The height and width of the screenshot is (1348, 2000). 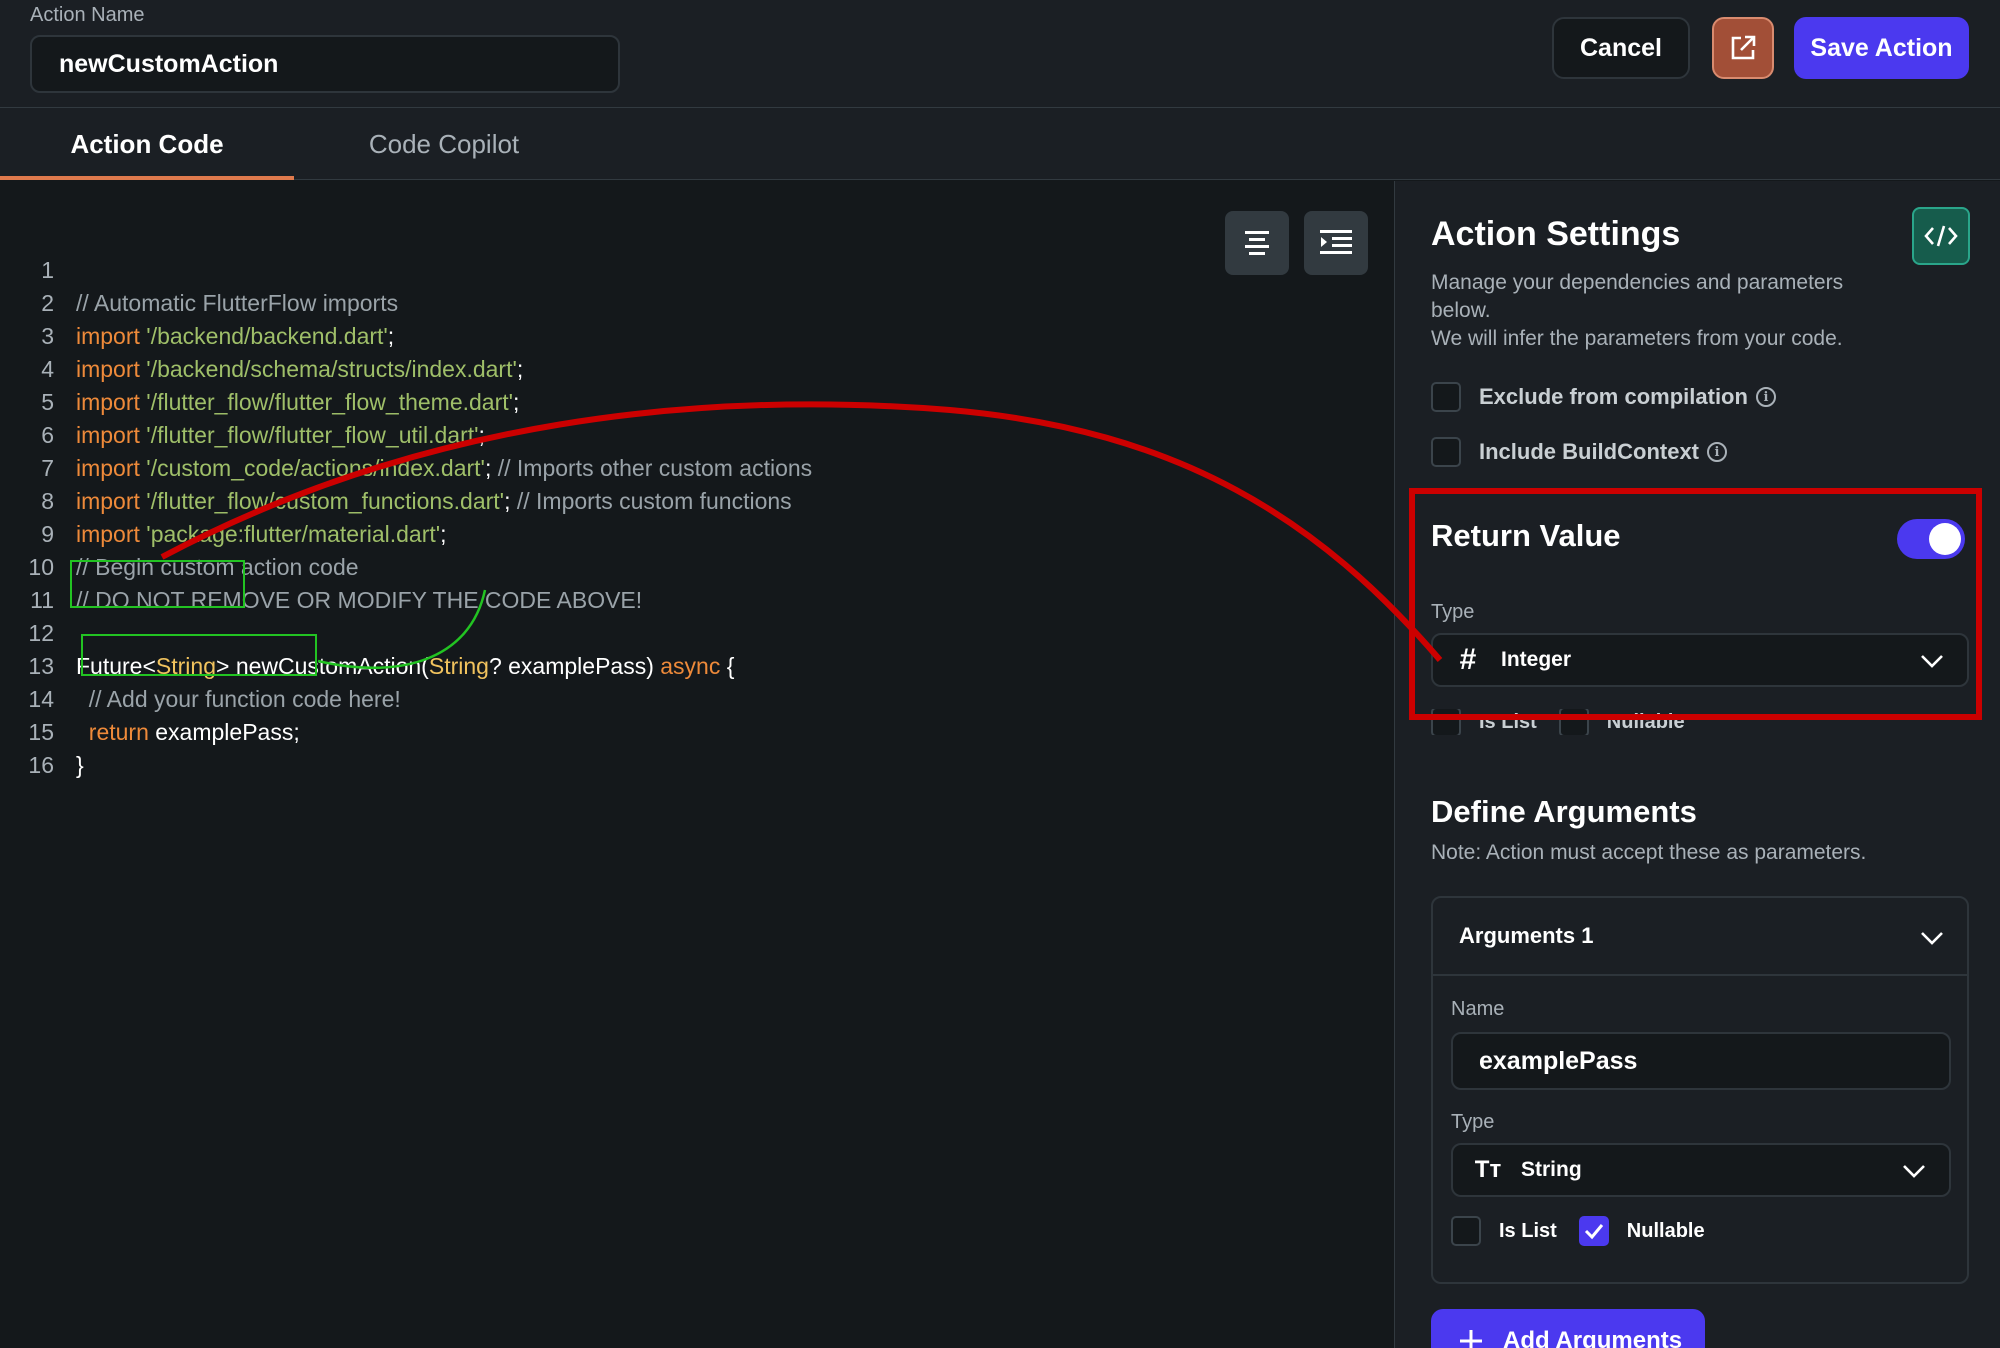 I want to click on code-line: 9 // Begin custom action code, so click(x=179, y=532).